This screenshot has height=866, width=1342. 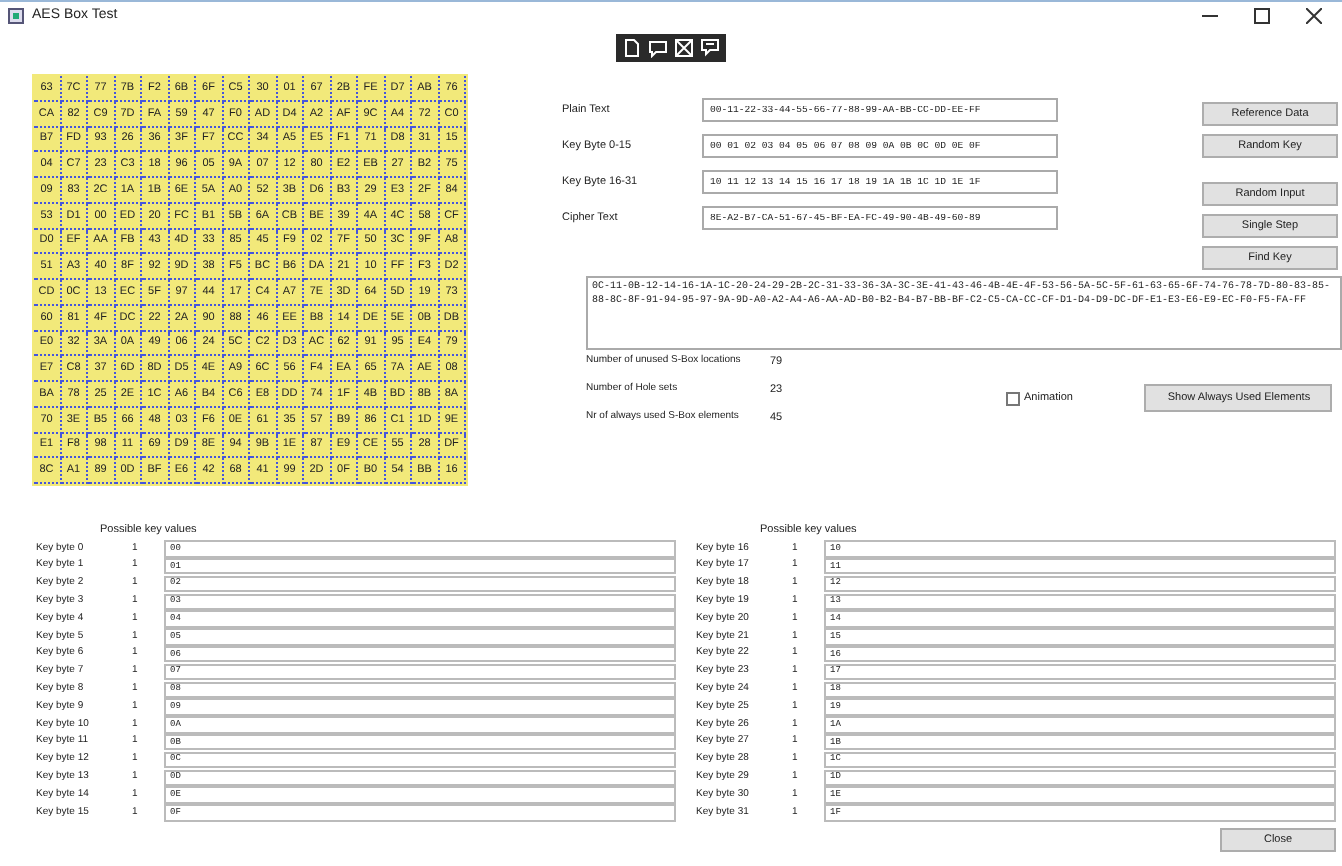 I want to click on document-icon, so click(x=632, y=48).